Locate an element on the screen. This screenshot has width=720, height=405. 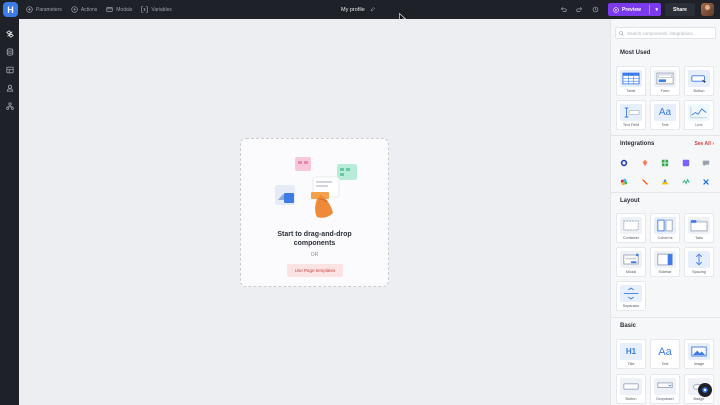
component-container: Container is located at coordinates (631, 228).